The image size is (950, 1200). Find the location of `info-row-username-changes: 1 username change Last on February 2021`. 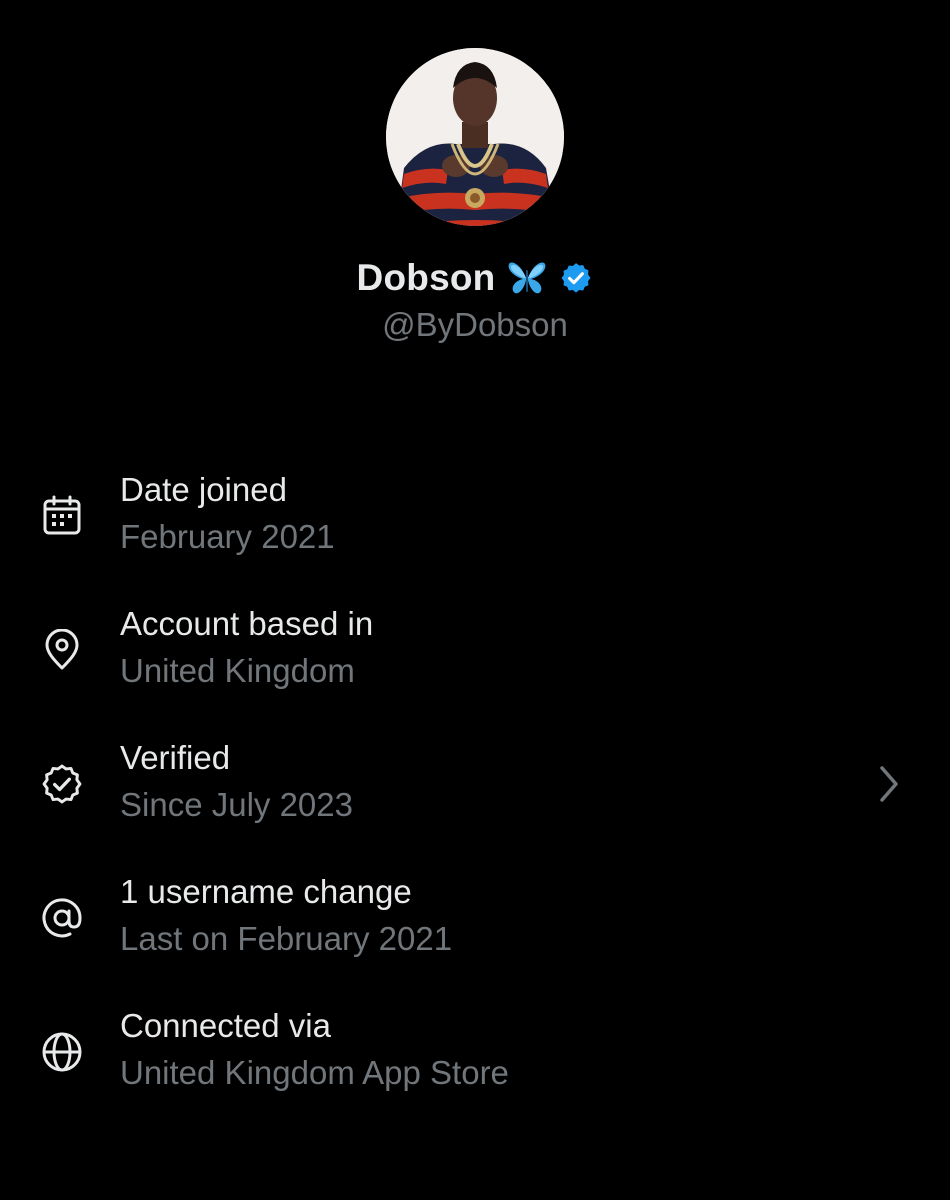

info-row-username-changes: 1 username change Last on February 2021 is located at coordinates (475, 935).